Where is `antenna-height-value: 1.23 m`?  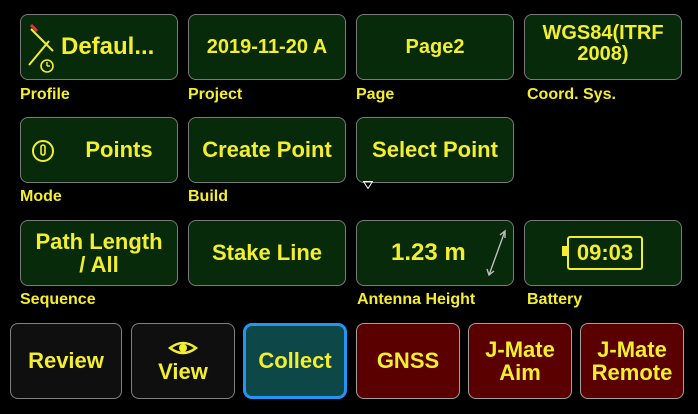 antenna-height-value: 1.23 m is located at coordinates (428, 253).